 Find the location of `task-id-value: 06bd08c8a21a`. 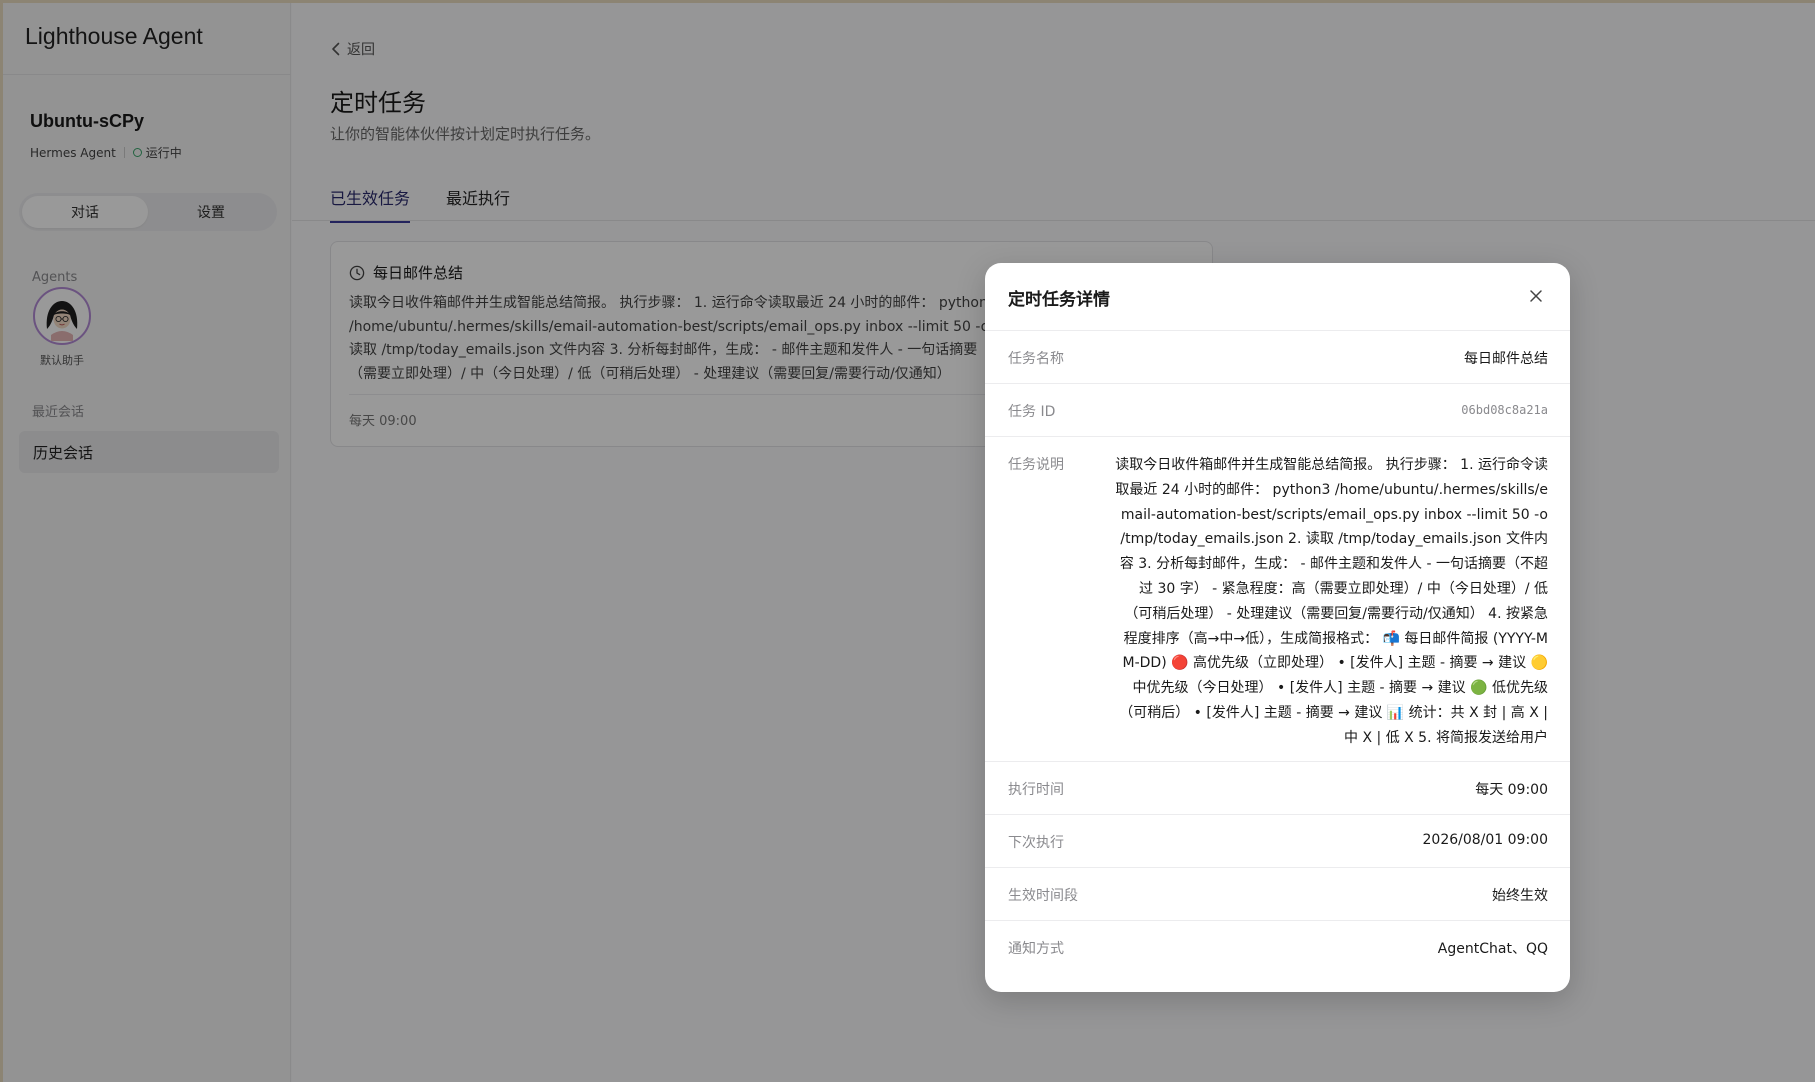

task-id-value: 06bd08c8a21a is located at coordinates (1504, 410).